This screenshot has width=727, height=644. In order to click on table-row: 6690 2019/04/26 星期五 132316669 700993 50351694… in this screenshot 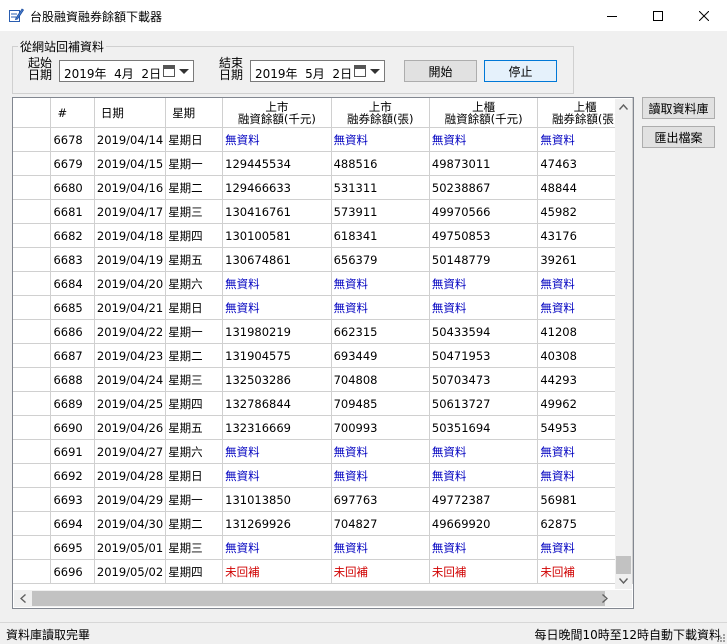, I will do `click(323, 427)`.